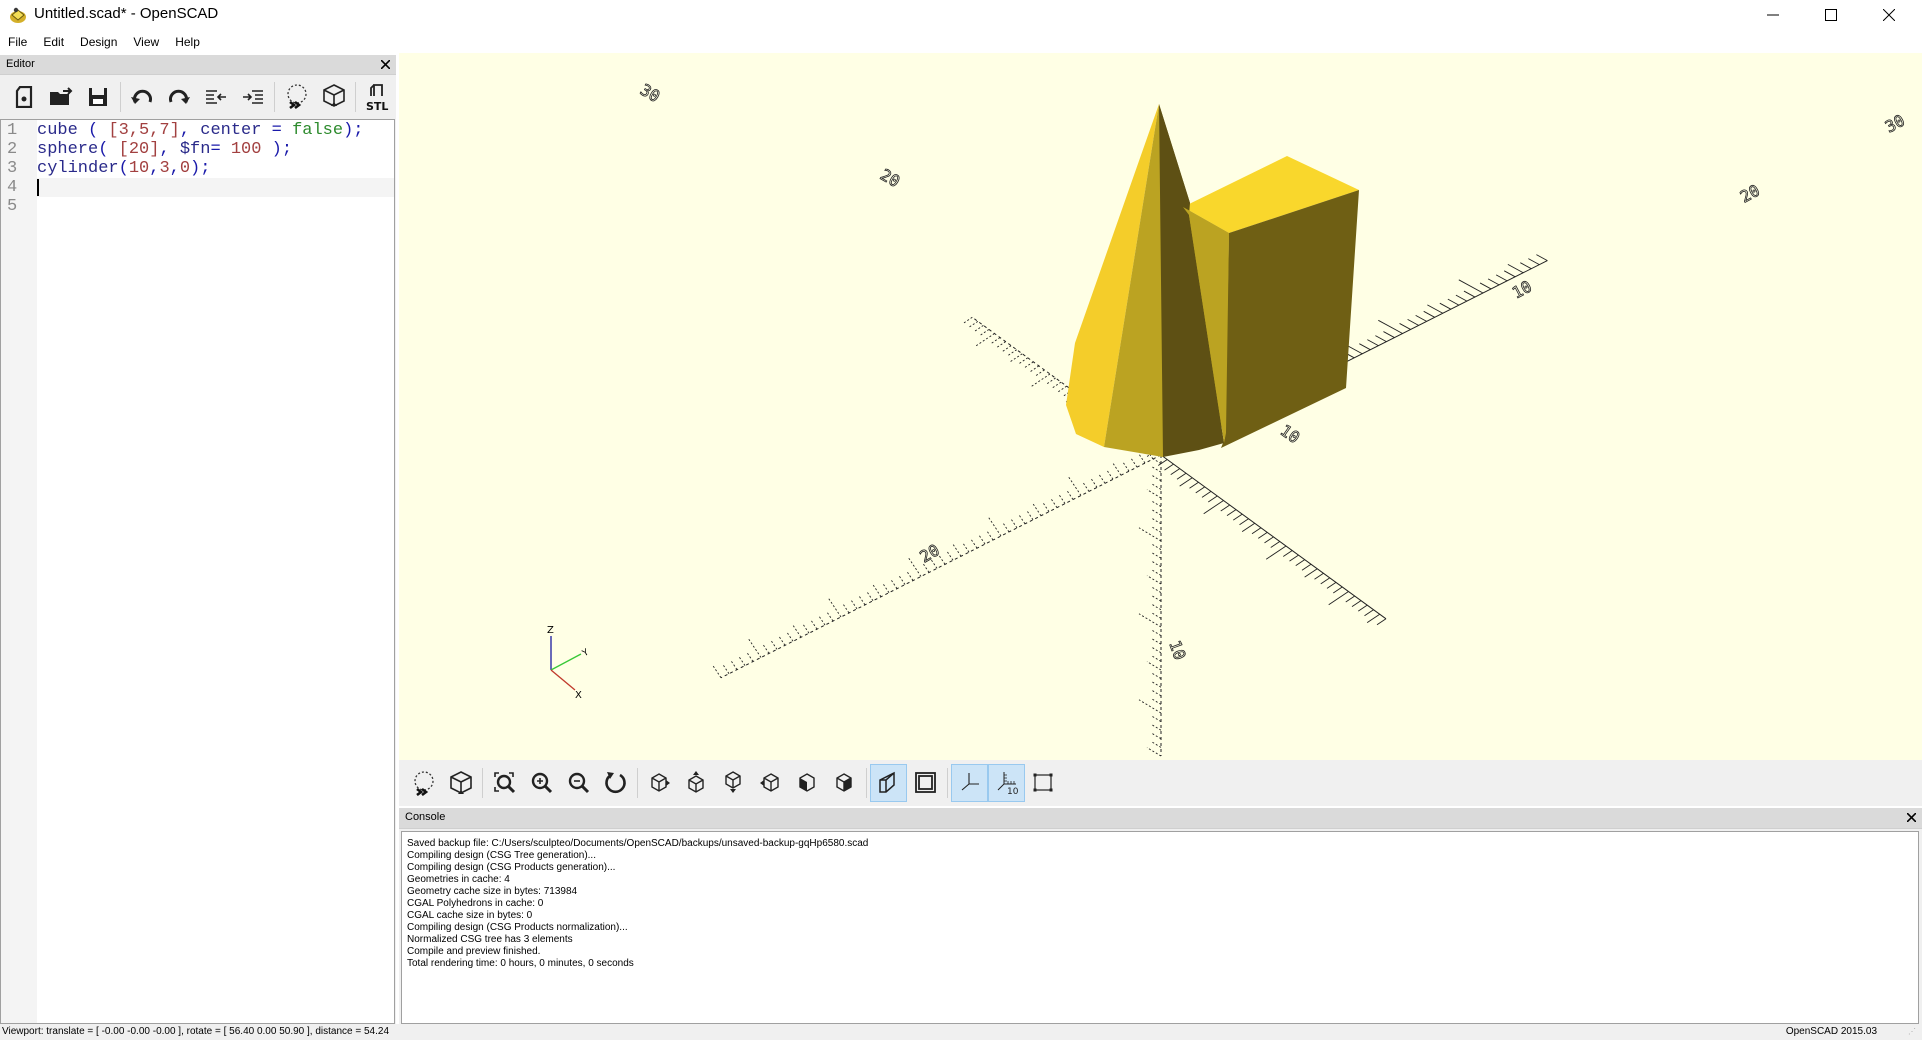 This screenshot has height=1040, width=1922. I want to click on menu-view: View, so click(146, 43).